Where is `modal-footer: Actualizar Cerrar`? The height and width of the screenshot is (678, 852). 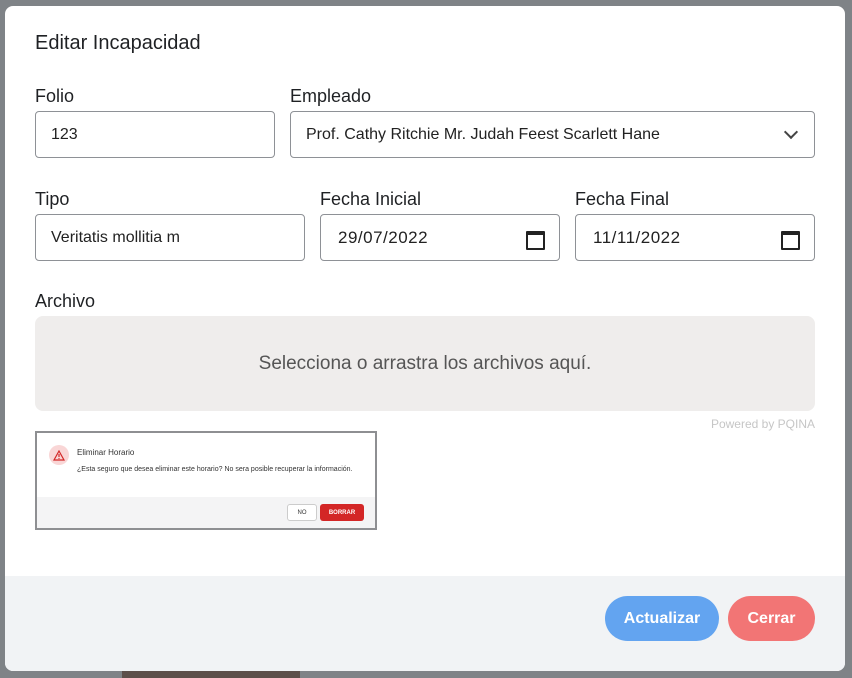
modal-footer: Actualizar Cerrar is located at coordinates (425, 623).